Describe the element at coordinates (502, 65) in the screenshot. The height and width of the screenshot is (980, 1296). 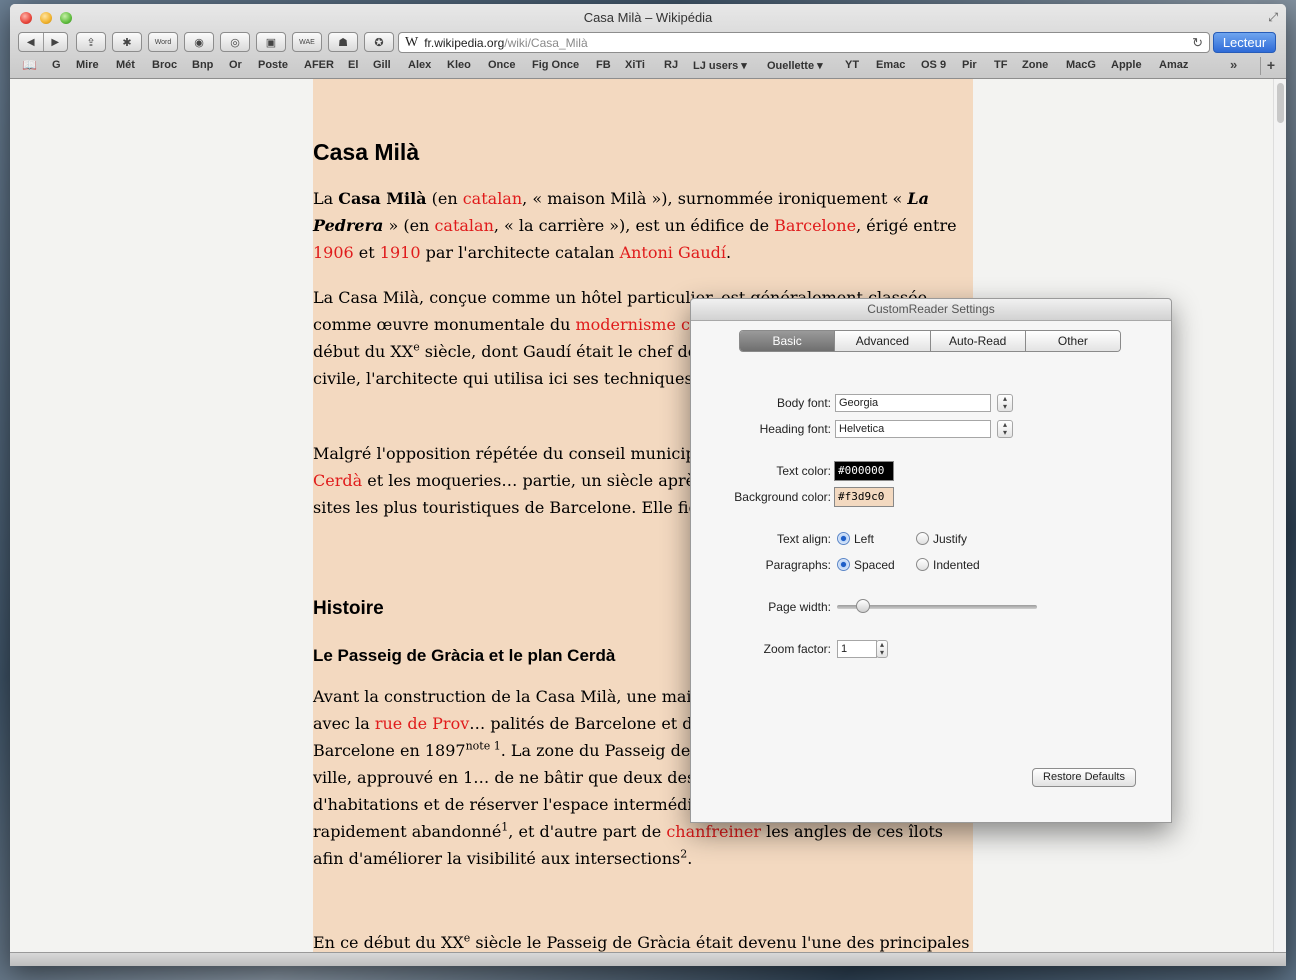
I see `bookmark-item: Once` at that location.